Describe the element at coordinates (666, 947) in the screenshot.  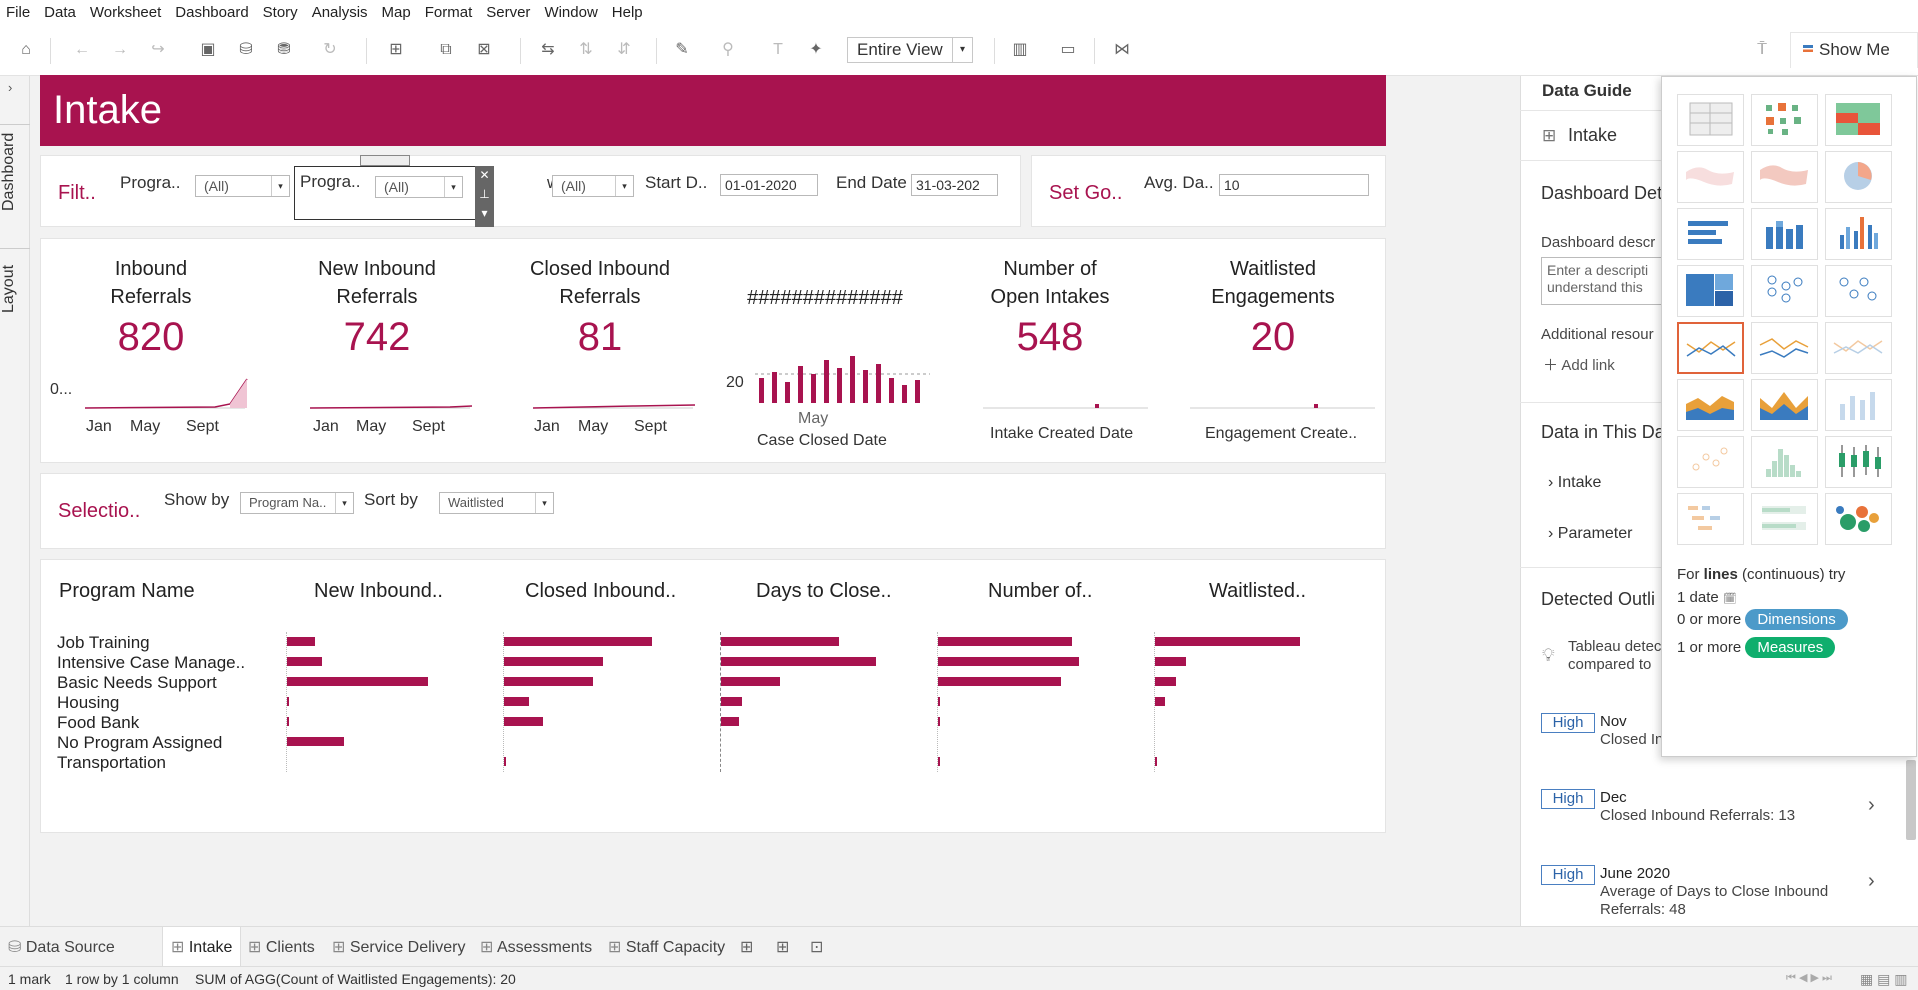
I see `tab-staff-capacity: ⊞ Staff Capacity` at that location.